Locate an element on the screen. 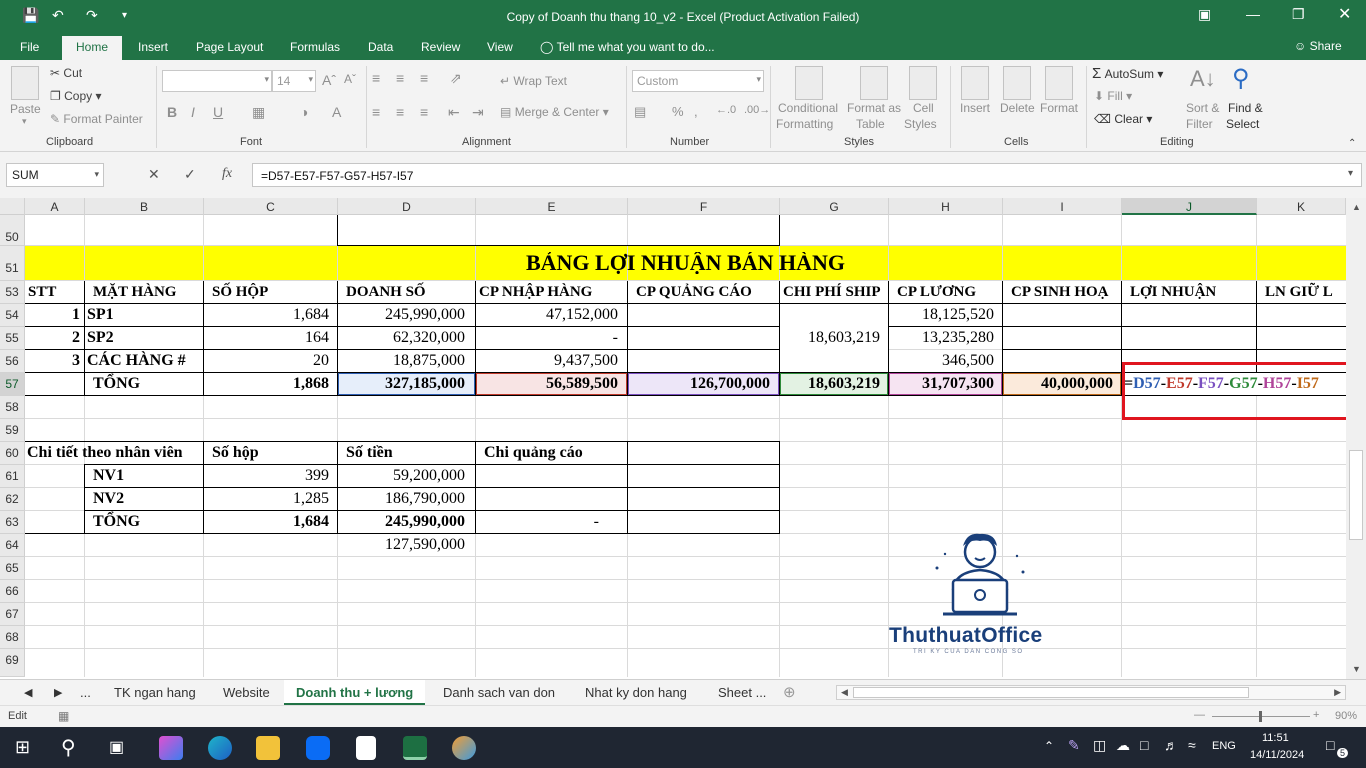 The width and height of the screenshot is (1366, 768). windows-start-icon: ⊞ is located at coordinates (22, 747).